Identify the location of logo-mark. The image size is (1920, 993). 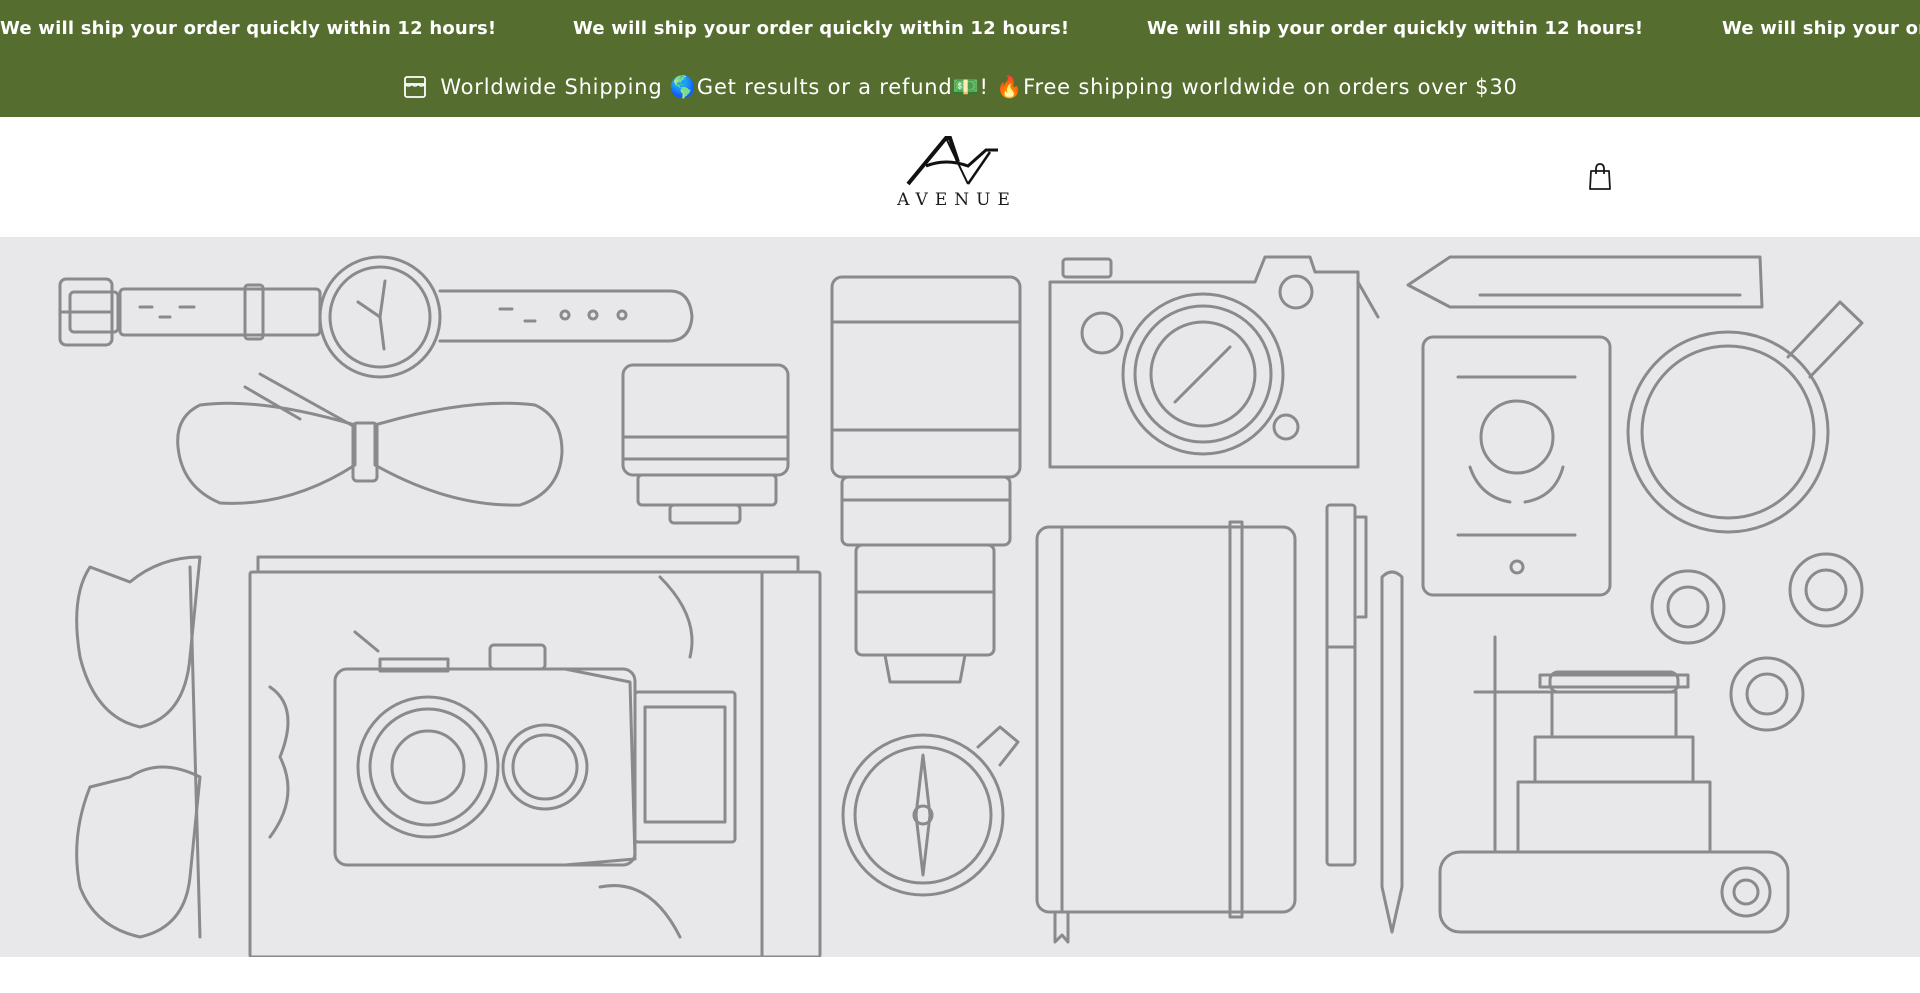
(952, 161).